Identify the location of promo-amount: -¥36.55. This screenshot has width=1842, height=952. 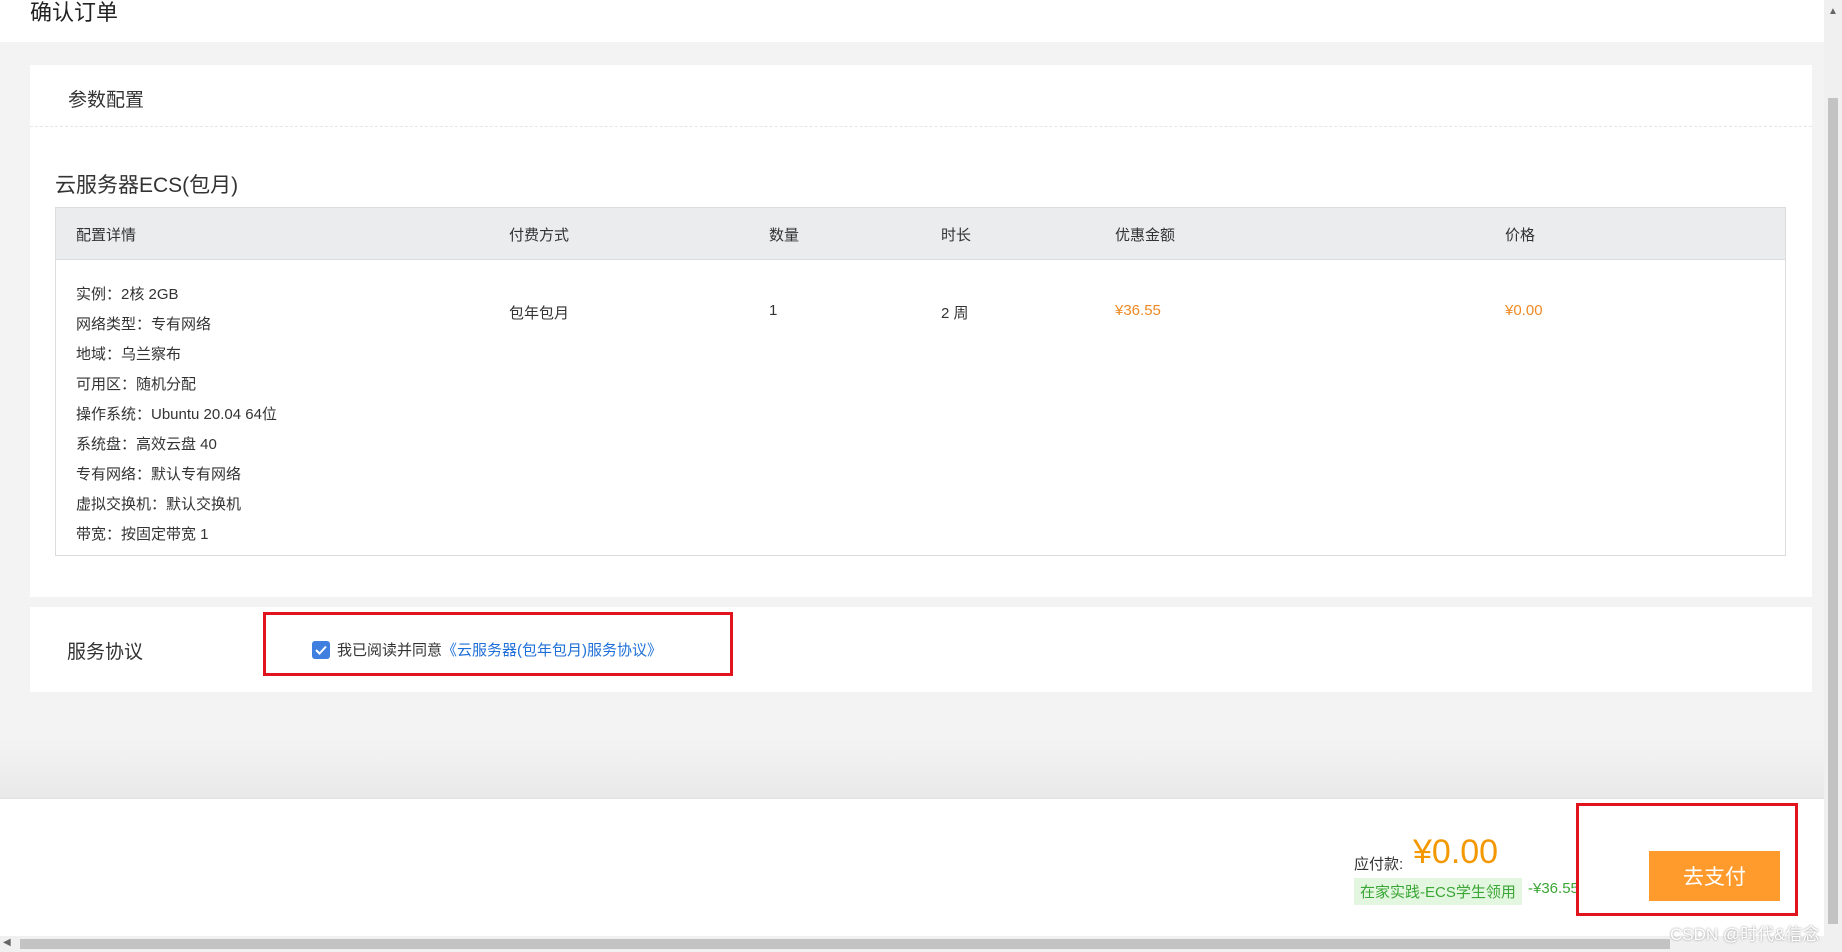
(1553, 888).